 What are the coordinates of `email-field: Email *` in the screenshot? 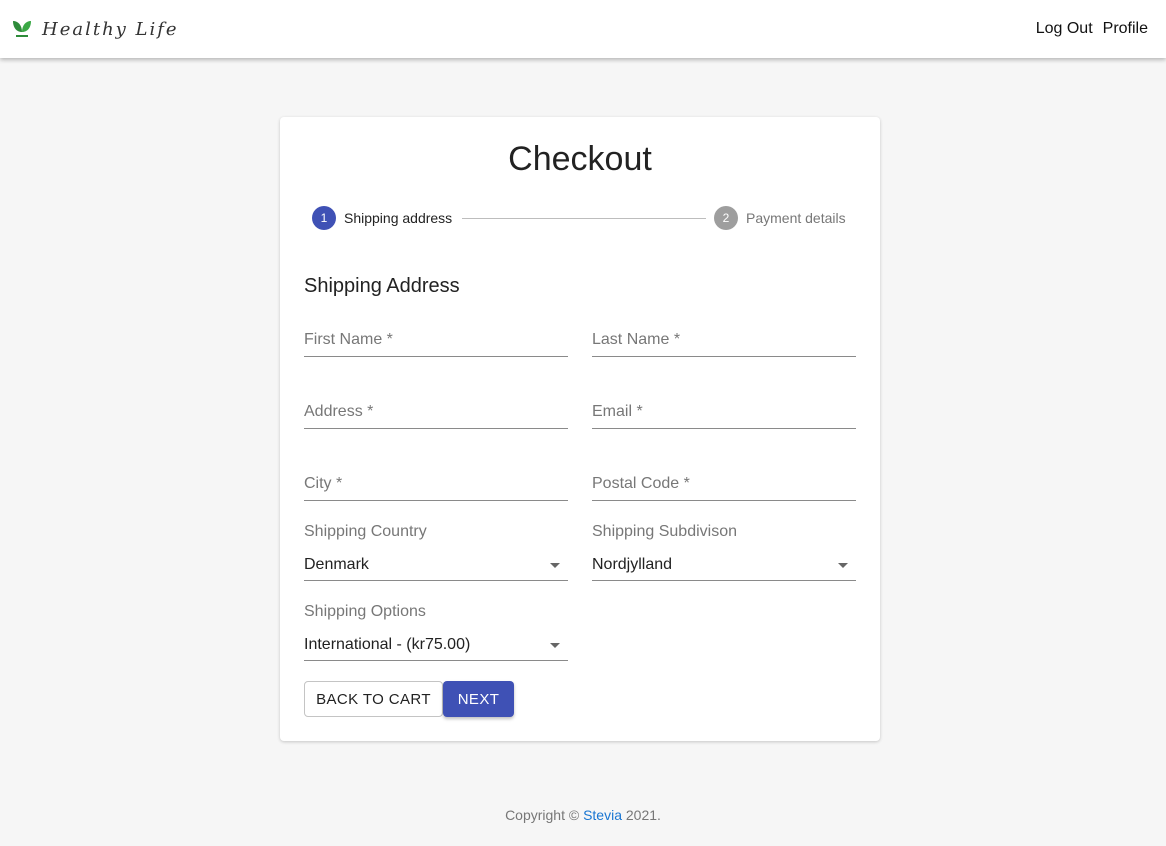 It's located at (724, 411).